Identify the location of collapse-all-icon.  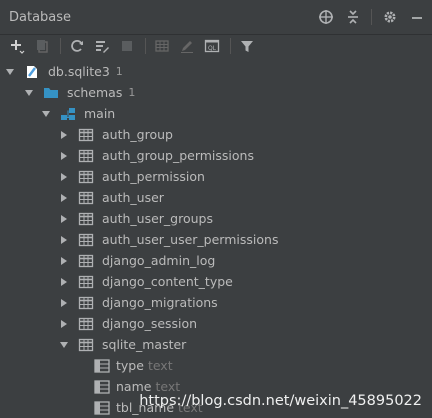
(353, 17).